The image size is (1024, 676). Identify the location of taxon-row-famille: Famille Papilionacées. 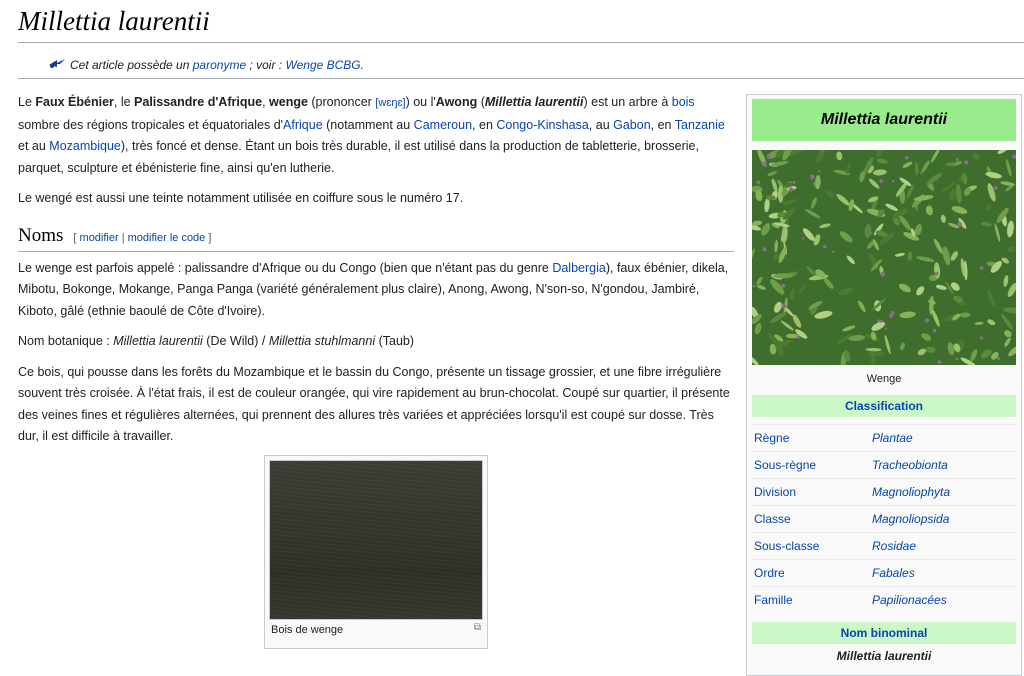
(884, 599).